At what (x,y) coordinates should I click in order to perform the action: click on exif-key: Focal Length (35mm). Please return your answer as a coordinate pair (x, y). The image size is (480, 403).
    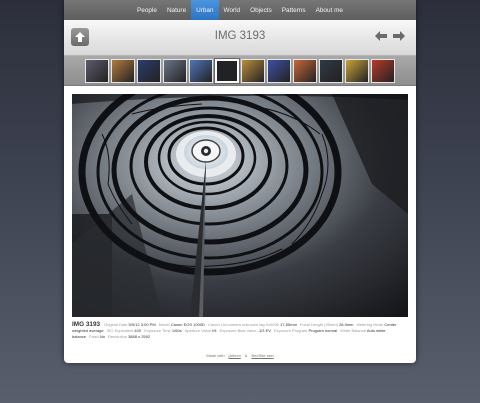
    Looking at the image, I should click on (318, 324).